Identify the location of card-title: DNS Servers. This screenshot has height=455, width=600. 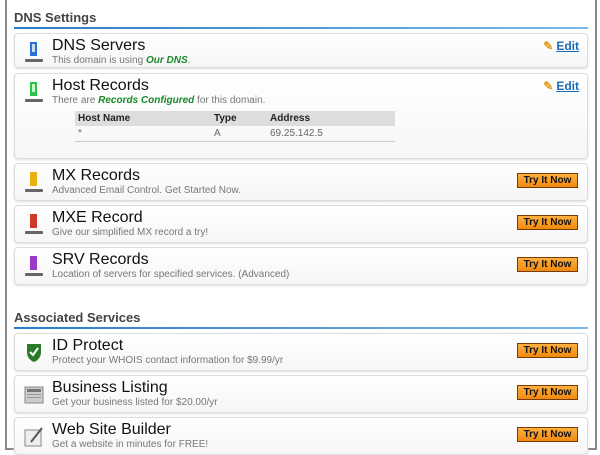
(99, 45).